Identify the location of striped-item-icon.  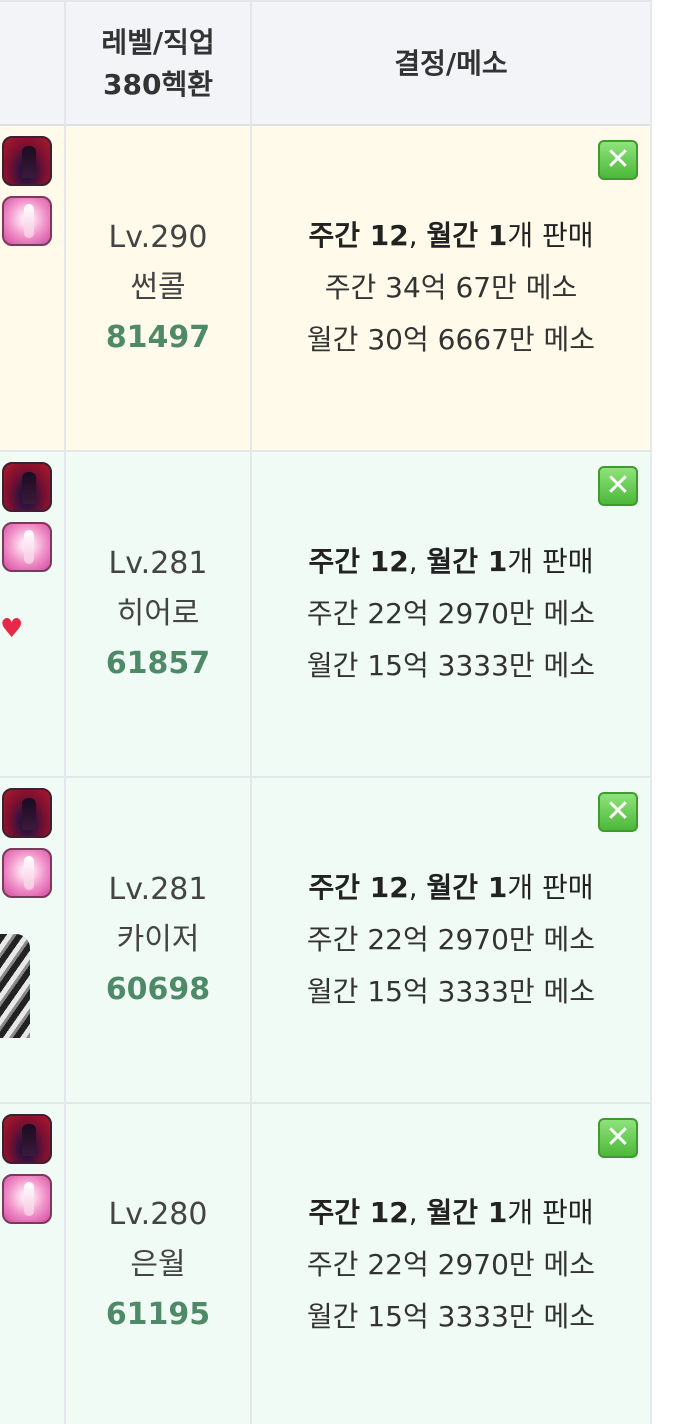
(15, 986).